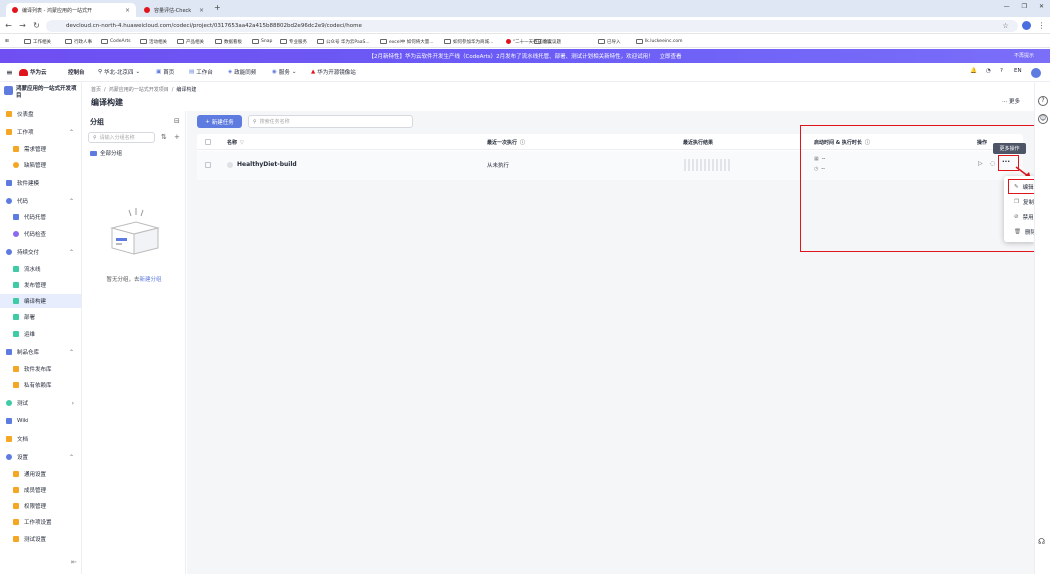  Describe the element at coordinates (42, 93) in the screenshot. I see `project-title: 鸿蒙应用的一站式开发项目` at that location.